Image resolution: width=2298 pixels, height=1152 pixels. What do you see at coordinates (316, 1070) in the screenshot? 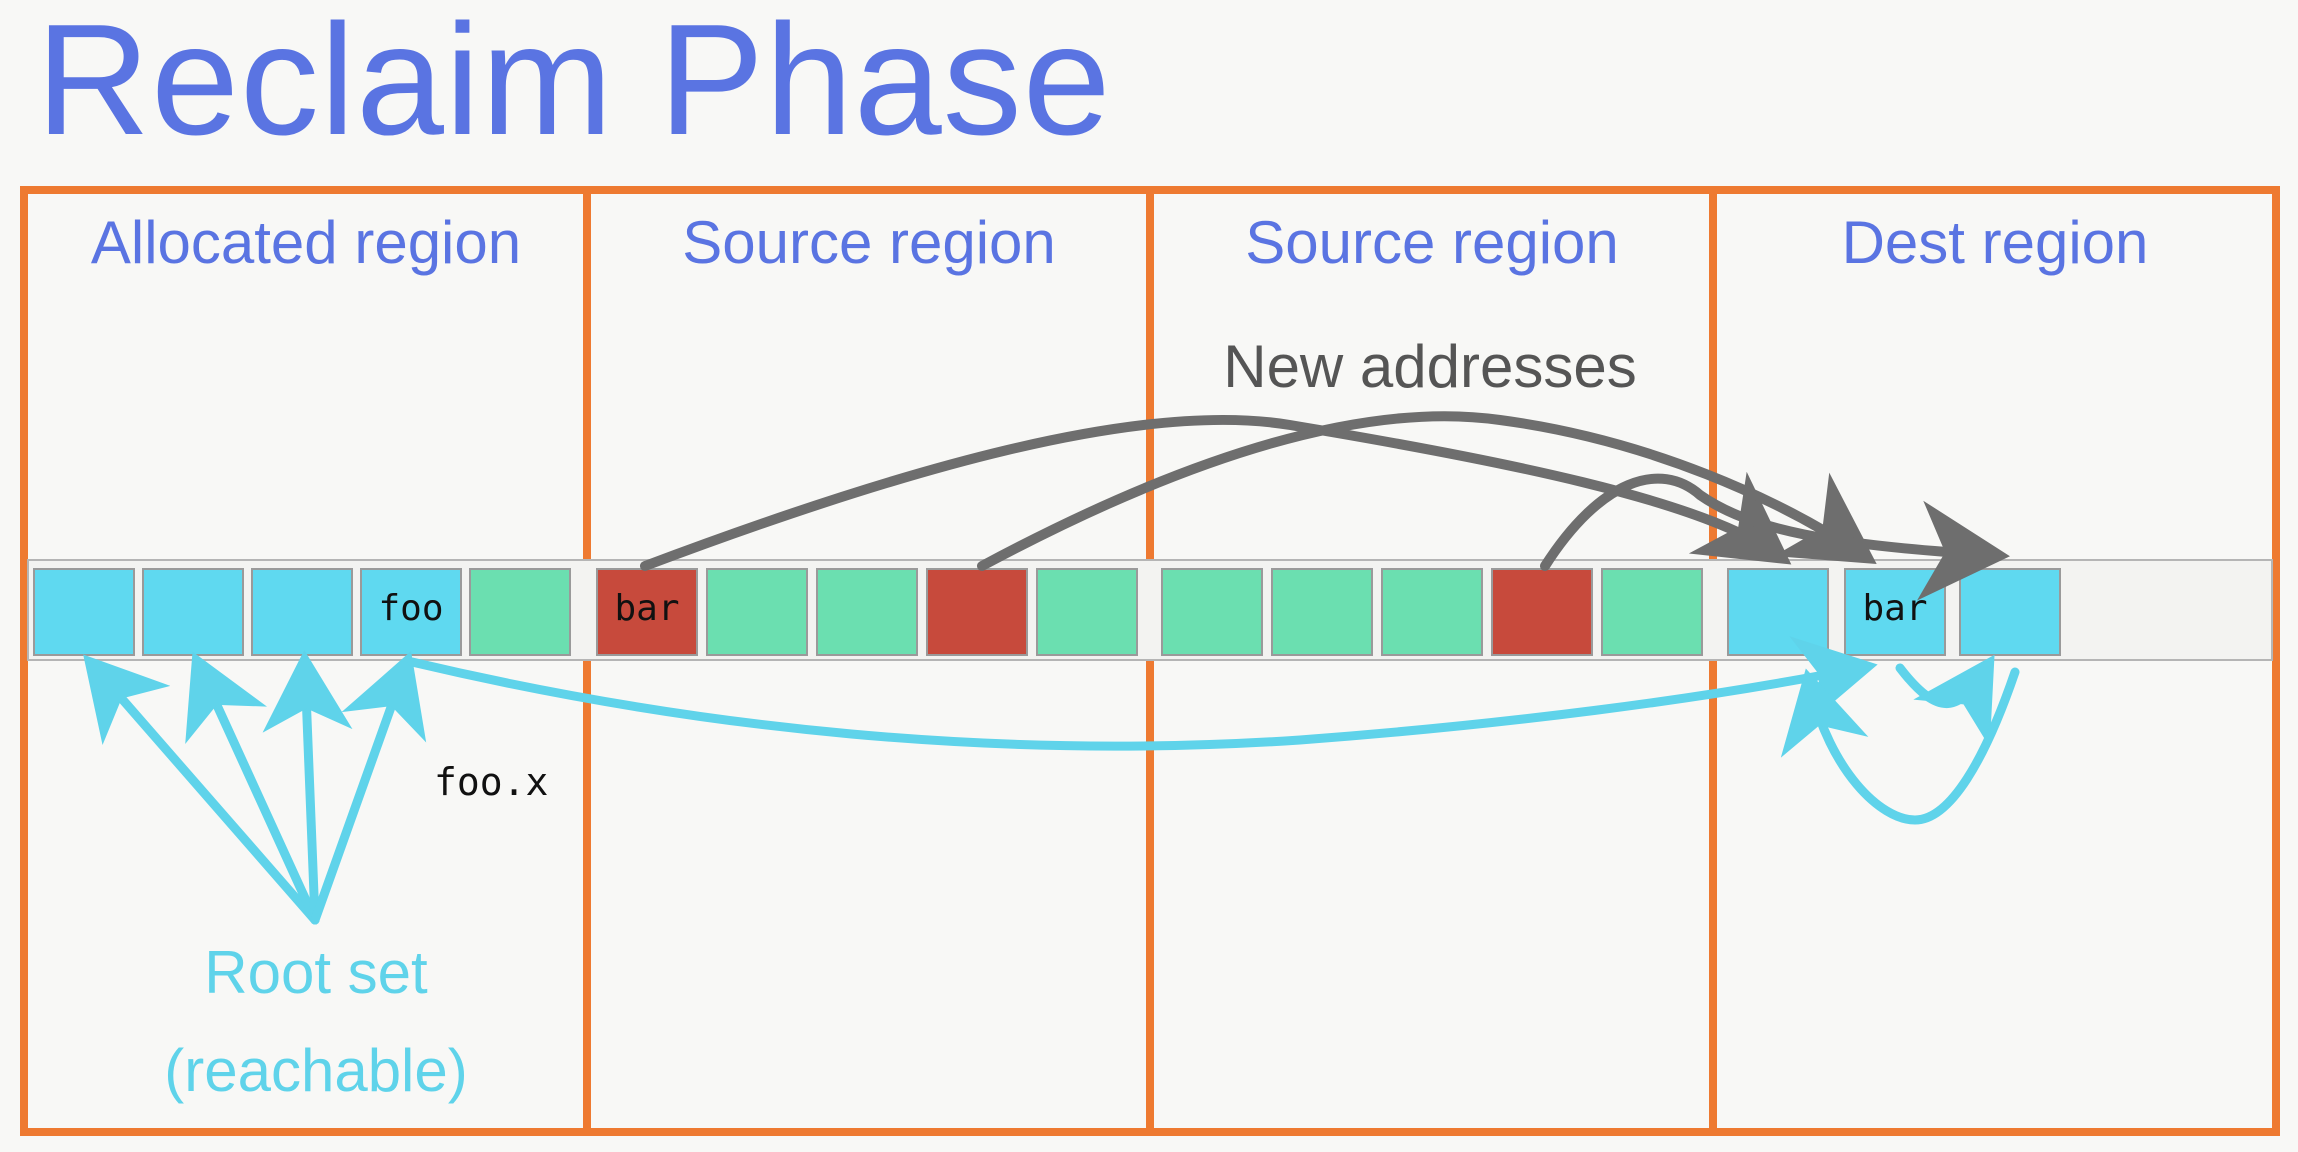
I see `root-set-sublabel: (reachable)` at bounding box center [316, 1070].